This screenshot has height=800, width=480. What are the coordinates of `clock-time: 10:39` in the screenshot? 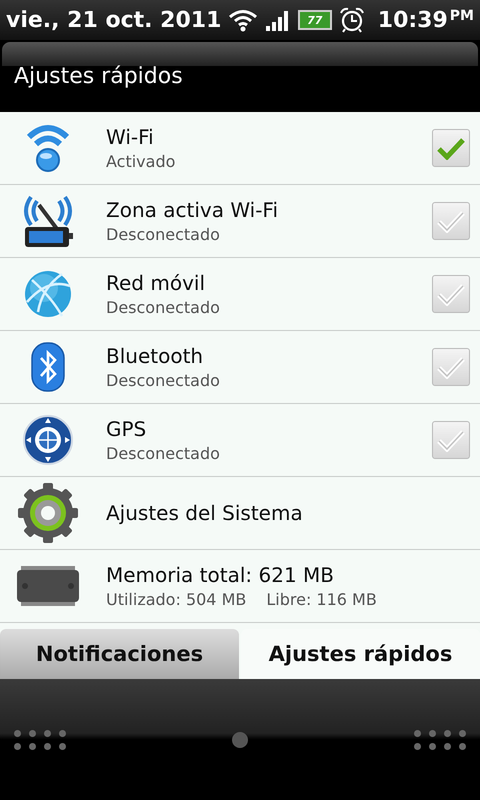 It's located at (413, 20).